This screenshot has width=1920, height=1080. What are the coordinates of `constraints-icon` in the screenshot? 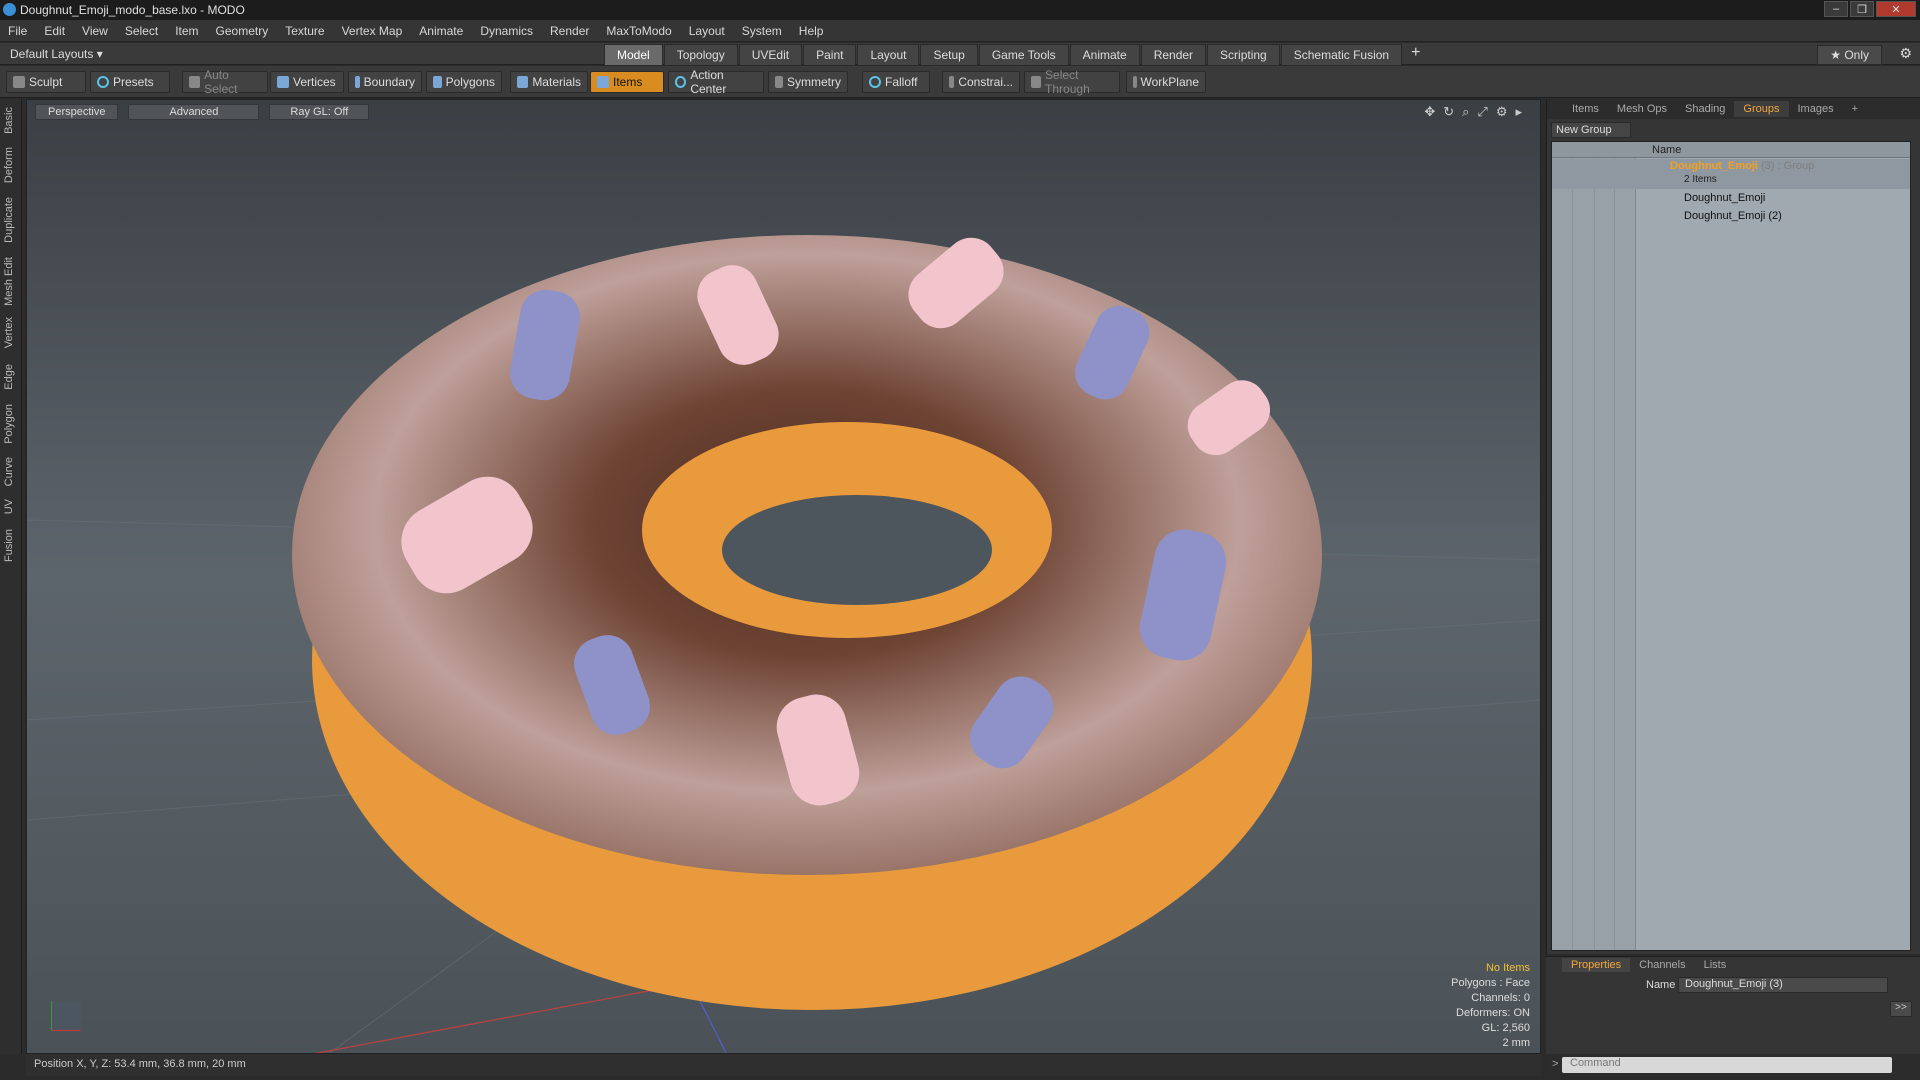 It's located at (952, 82).